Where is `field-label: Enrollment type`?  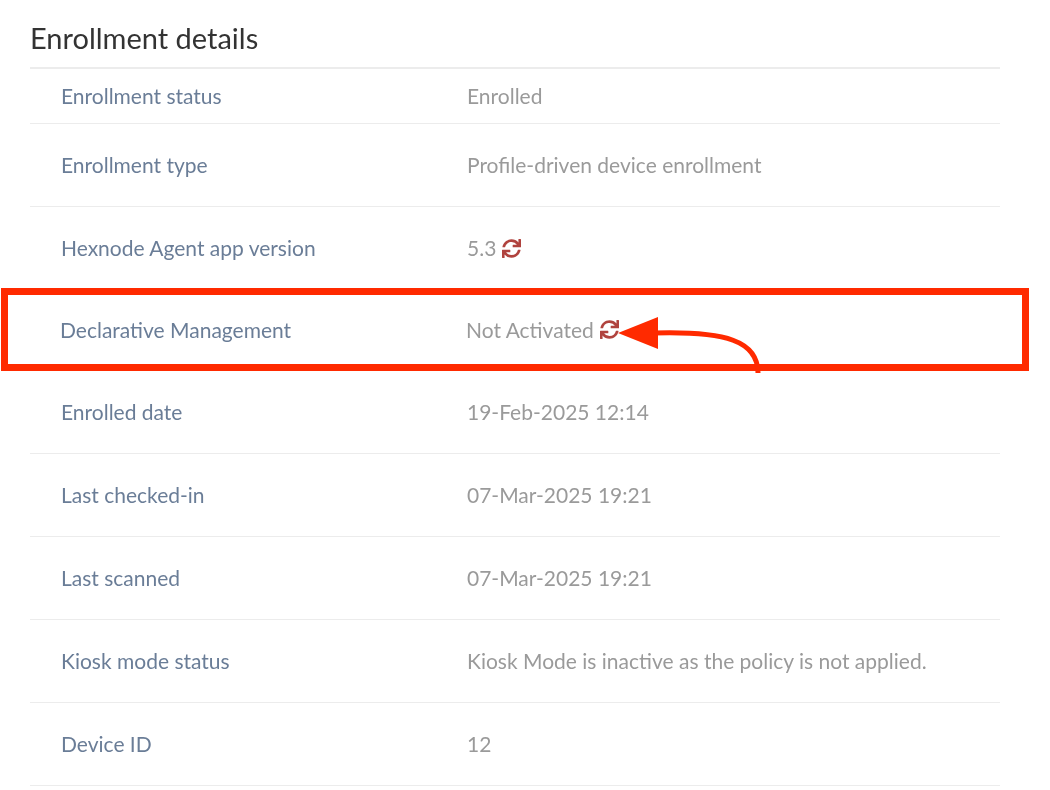
field-label: Enrollment type is located at coordinates (135, 165).